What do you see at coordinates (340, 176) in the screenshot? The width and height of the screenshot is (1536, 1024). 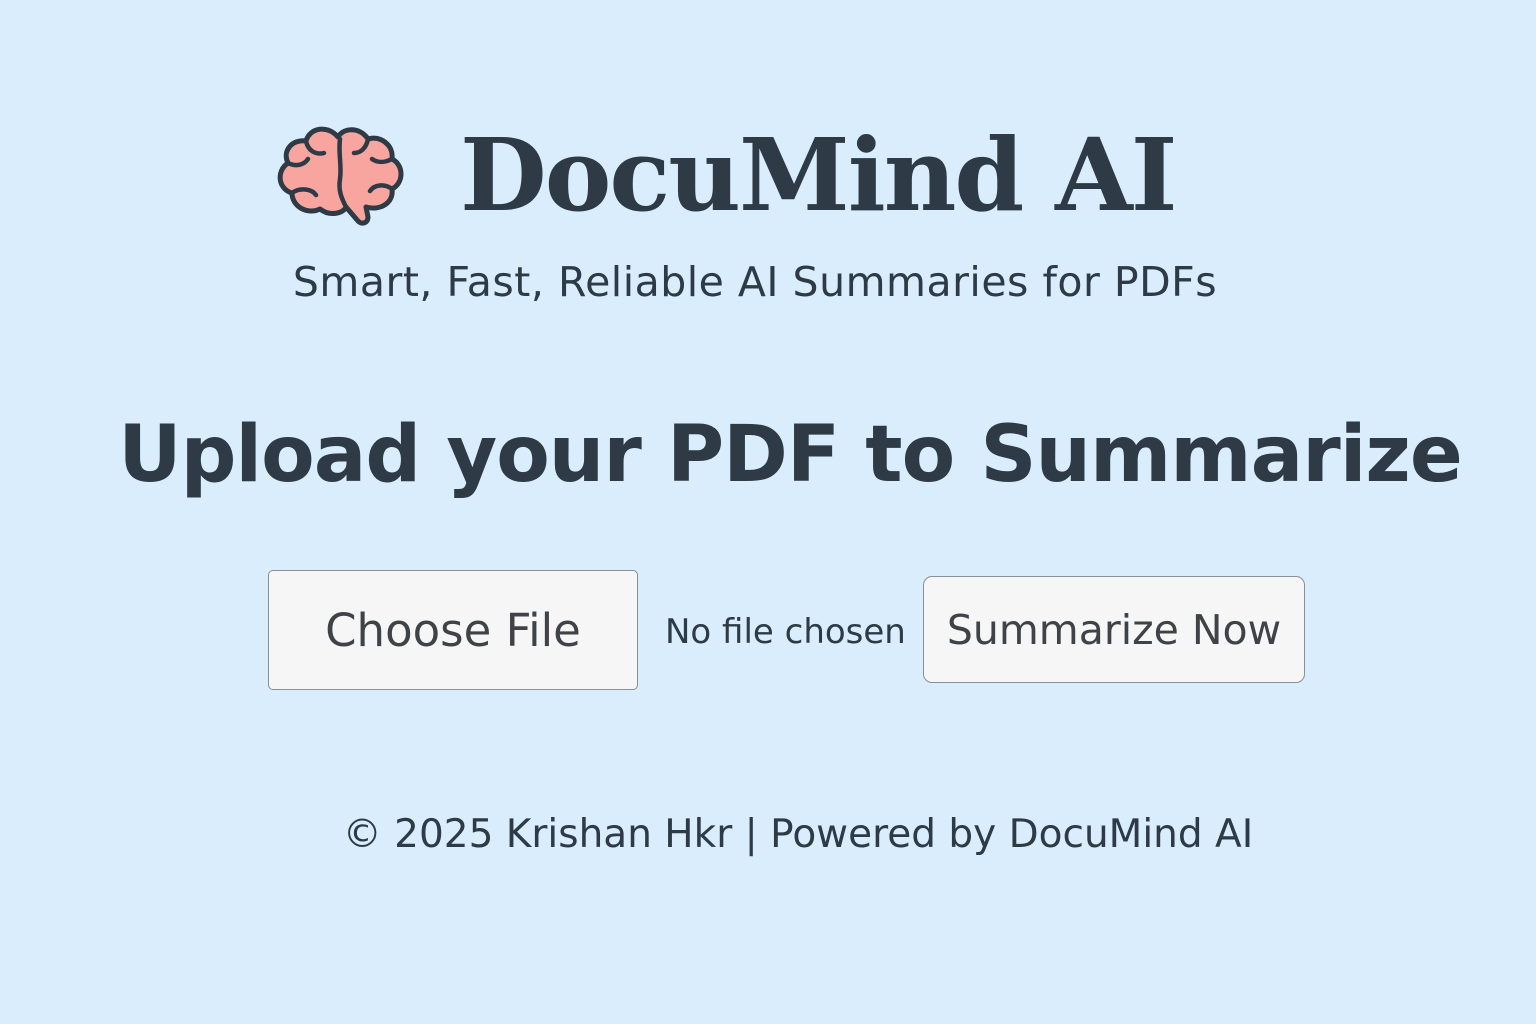 I see `brain-icon` at bounding box center [340, 176].